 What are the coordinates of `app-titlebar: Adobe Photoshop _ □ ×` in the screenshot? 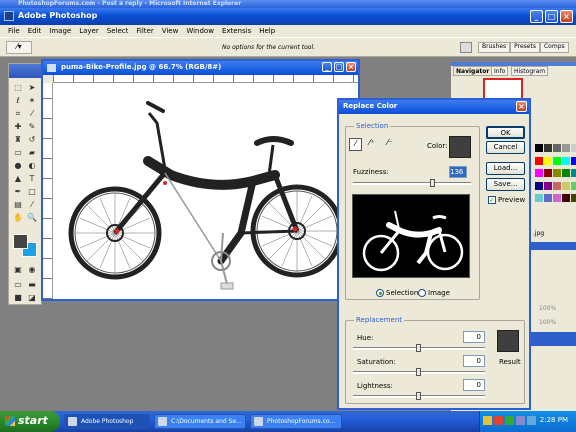 It's located at (288, 16).